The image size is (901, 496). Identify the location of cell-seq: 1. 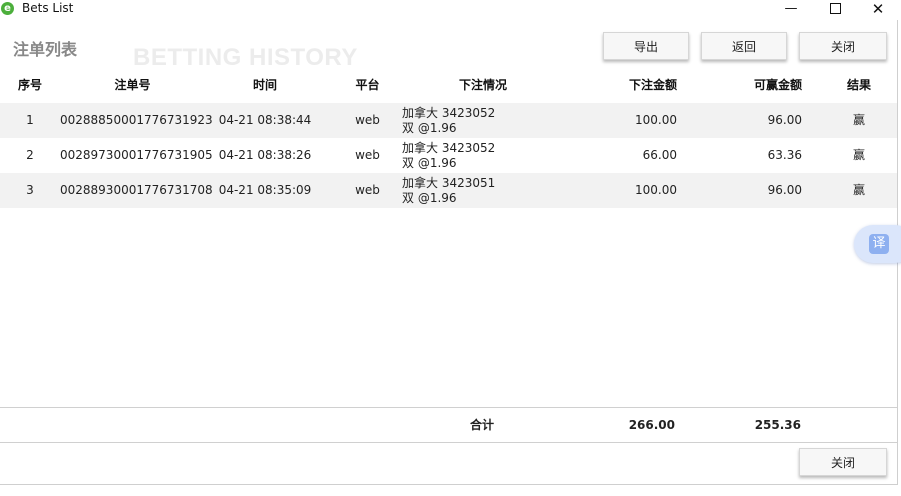
(30, 120).